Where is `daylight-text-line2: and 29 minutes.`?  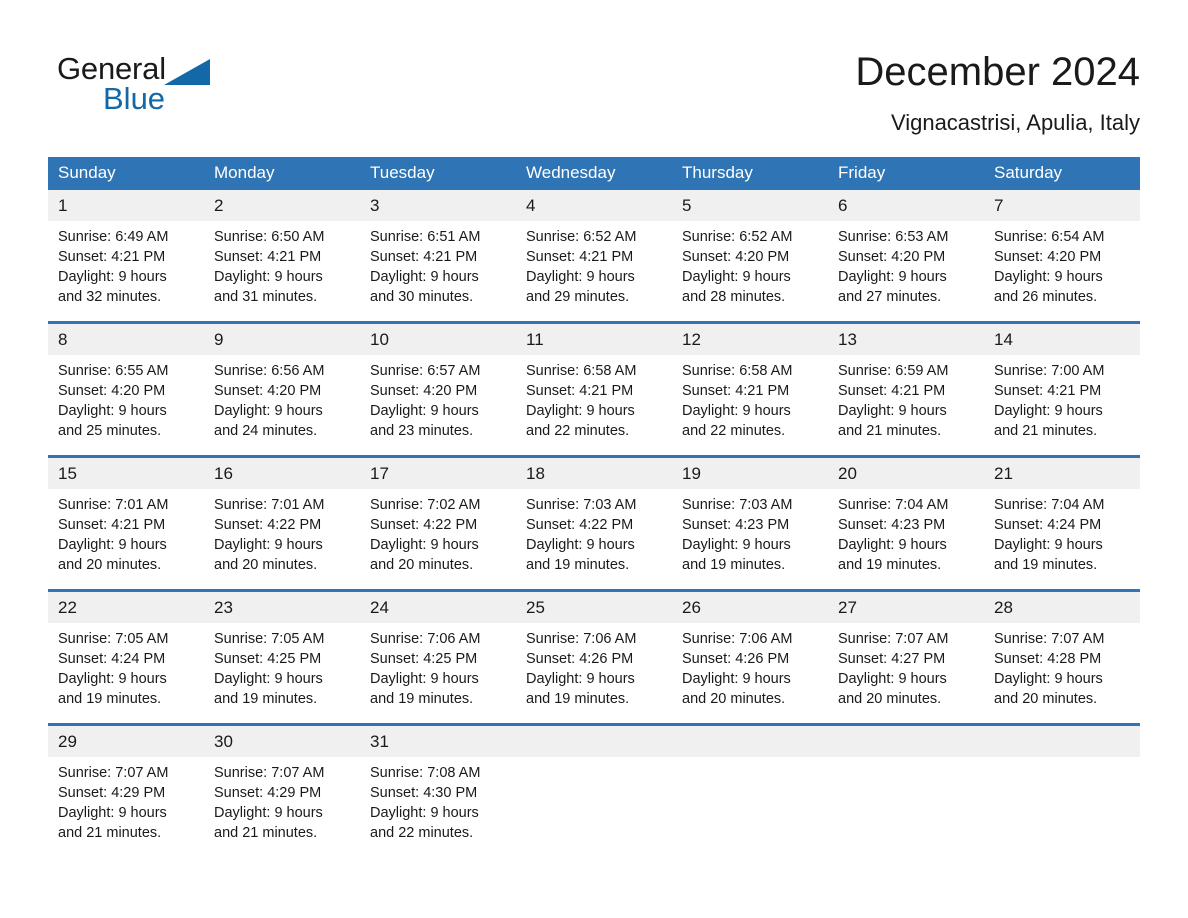
daylight-text-line2: and 29 minutes. is located at coordinates (578, 297).